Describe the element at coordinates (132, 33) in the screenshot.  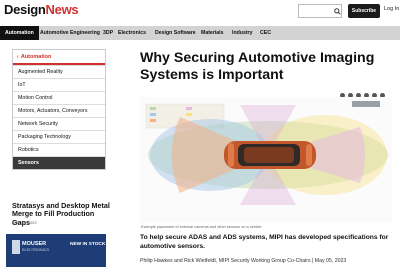
I see `nav-item-electronics: Electronics` at that location.